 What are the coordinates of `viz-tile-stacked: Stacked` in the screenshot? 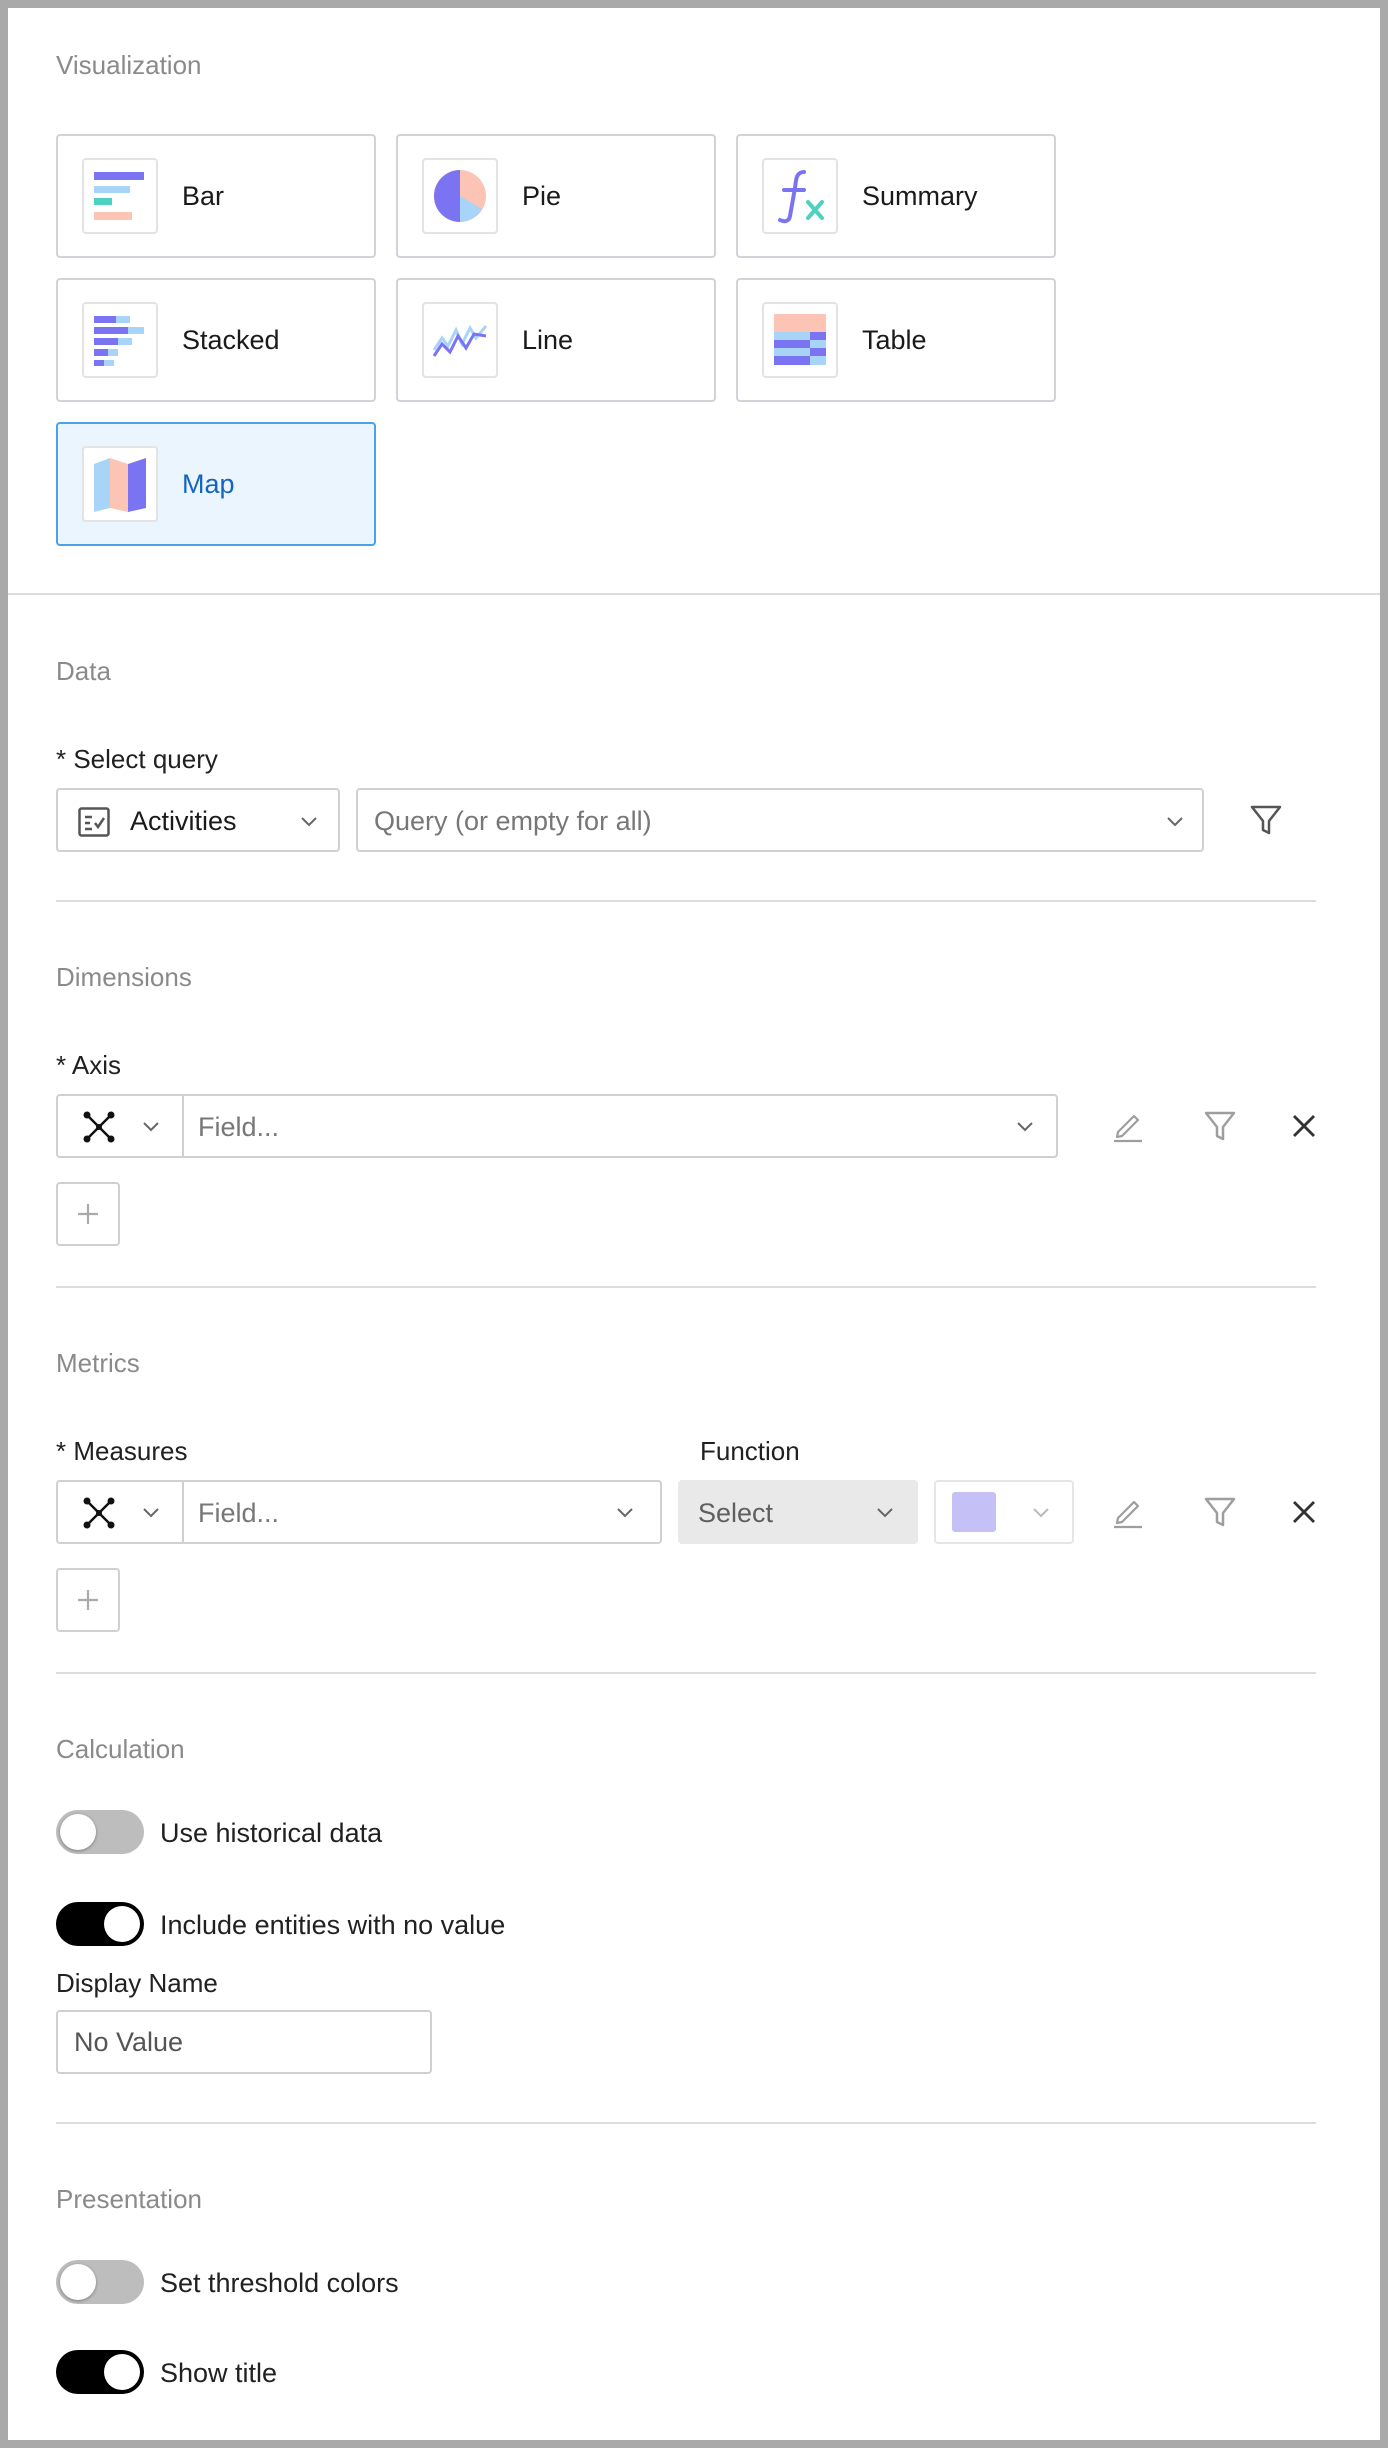 It's located at (216, 340).